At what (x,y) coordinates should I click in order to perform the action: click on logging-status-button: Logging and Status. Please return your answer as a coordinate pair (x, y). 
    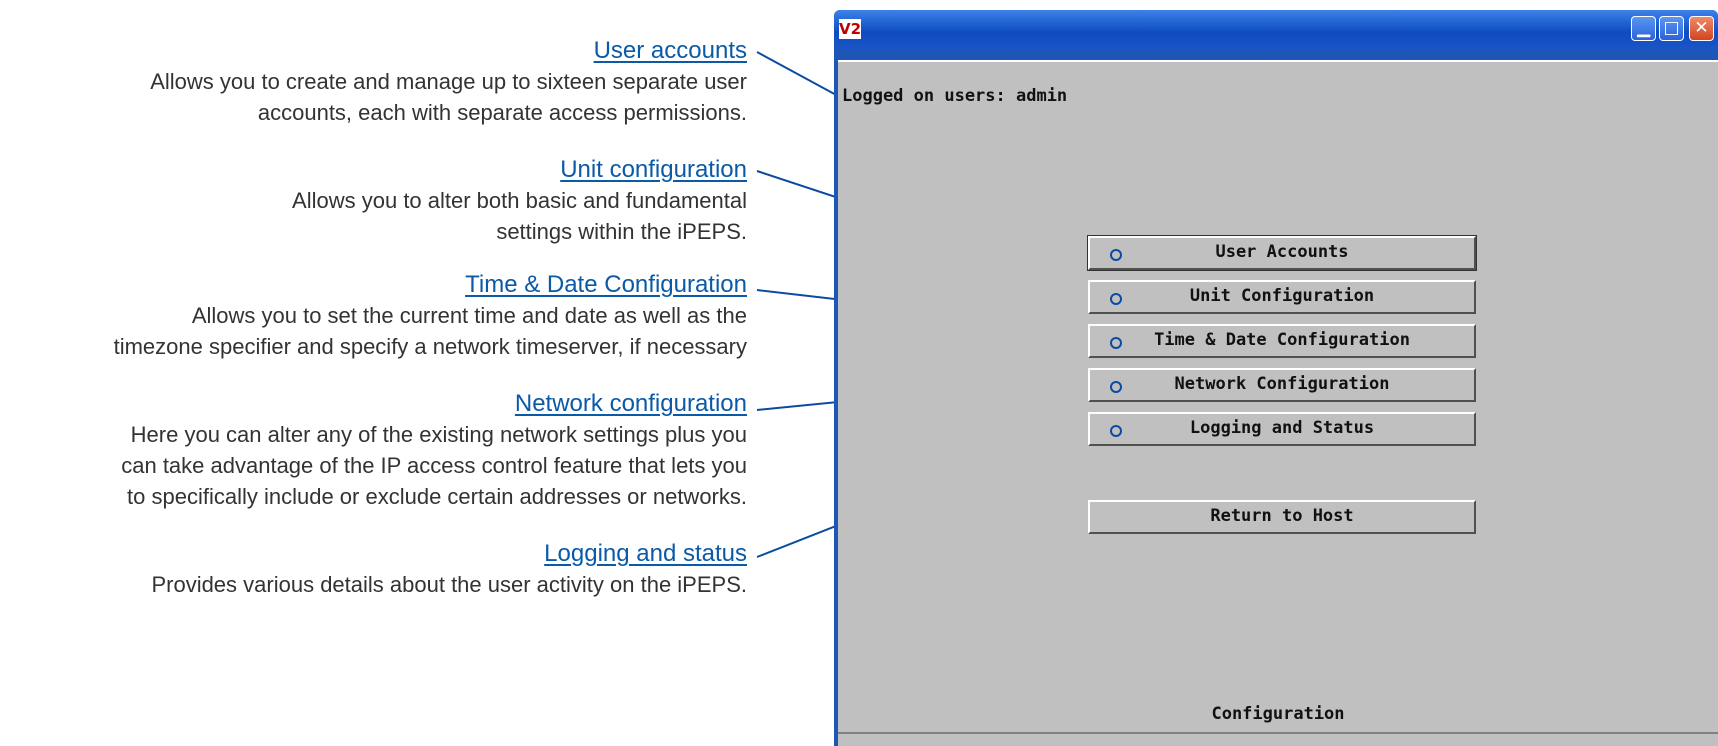
    Looking at the image, I should click on (1282, 429).